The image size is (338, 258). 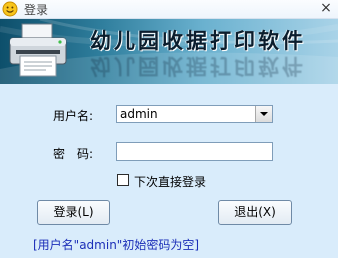 I want to click on username-select: admin, so click(x=194, y=114).